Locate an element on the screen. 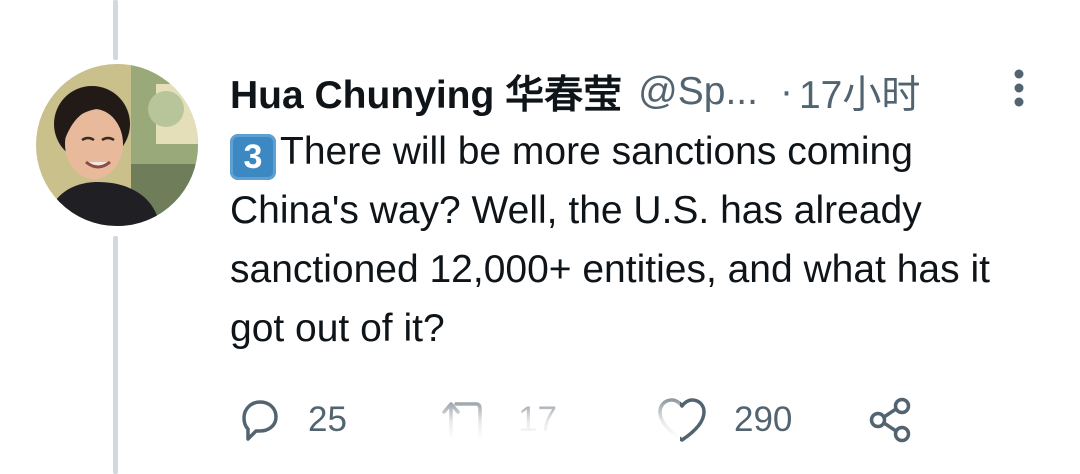 This screenshot has height=474, width=1080. tweet-header: Hua Chunying 华春莹 @Sp... · 17小时 is located at coordinates (575, 92).